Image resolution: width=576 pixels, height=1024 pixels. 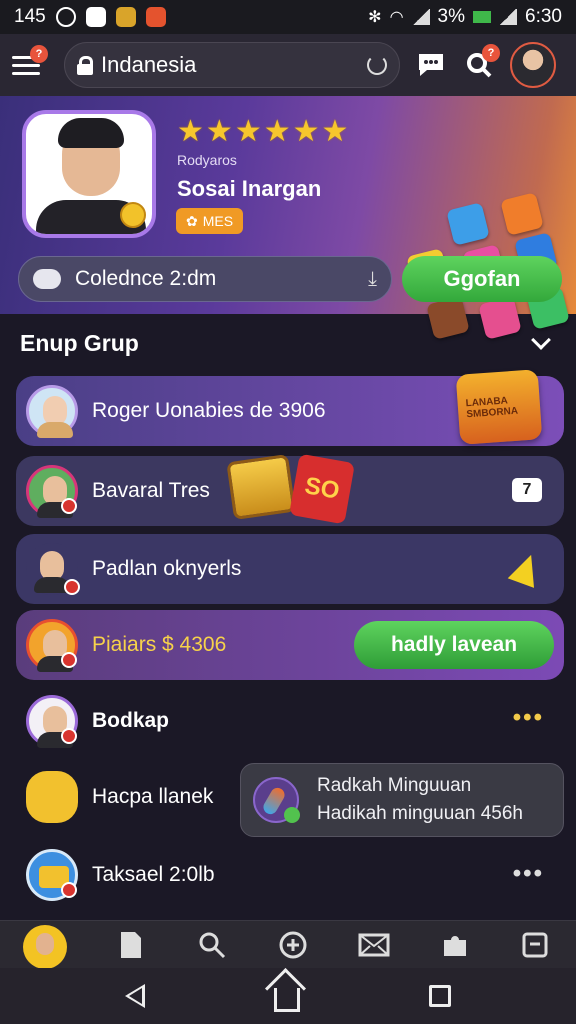 I want to click on app-icon, so click(x=95, y=17).